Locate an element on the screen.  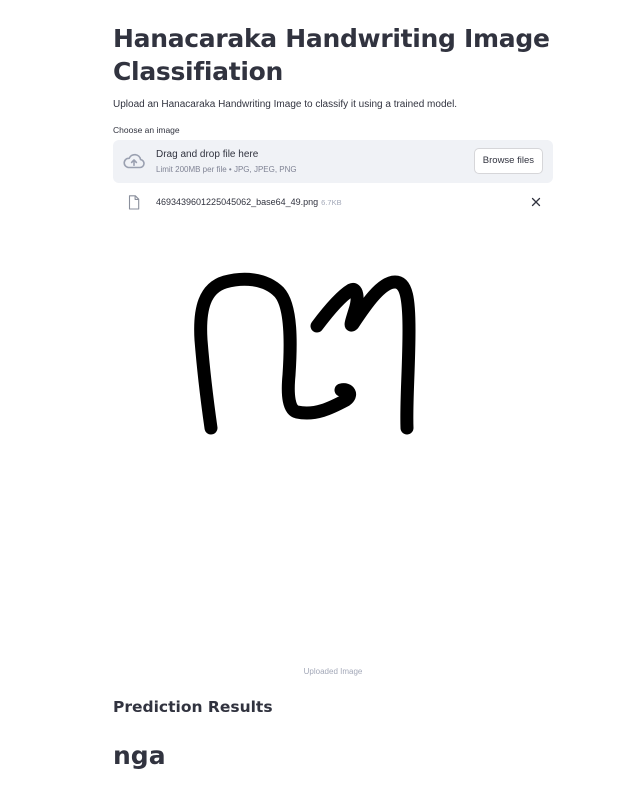
uploaded-file-name: 4693439601225045062_base64_49.png 6.7KB is located at coordinates (249, 202).